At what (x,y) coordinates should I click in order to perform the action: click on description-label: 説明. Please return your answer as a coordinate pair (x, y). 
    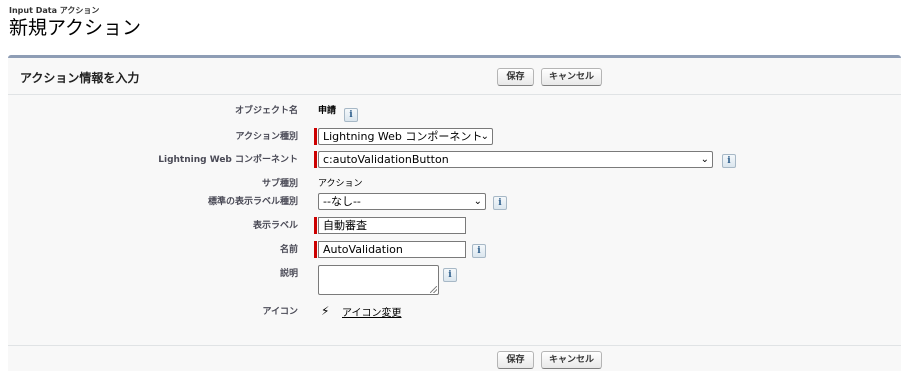
    Looking at the image, I should click on (288, 274).